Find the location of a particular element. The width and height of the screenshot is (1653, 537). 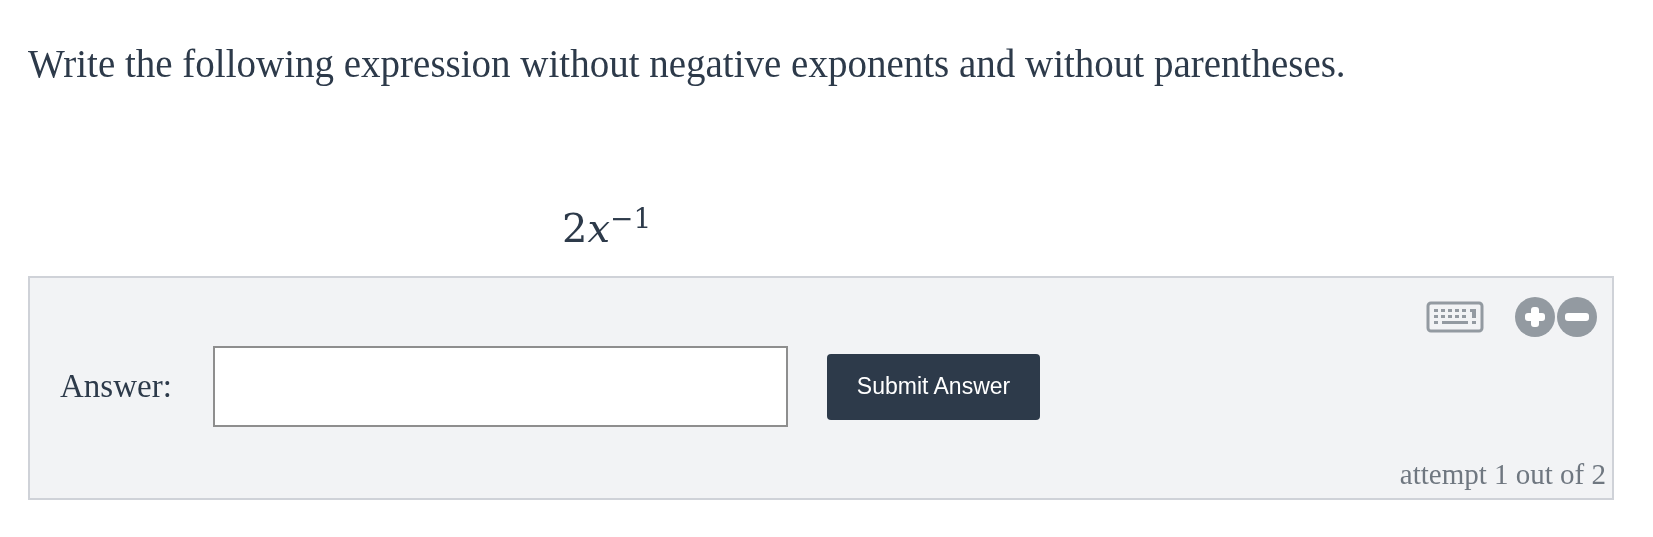

answer-label: Answer: is located at coordinates (116, 386).